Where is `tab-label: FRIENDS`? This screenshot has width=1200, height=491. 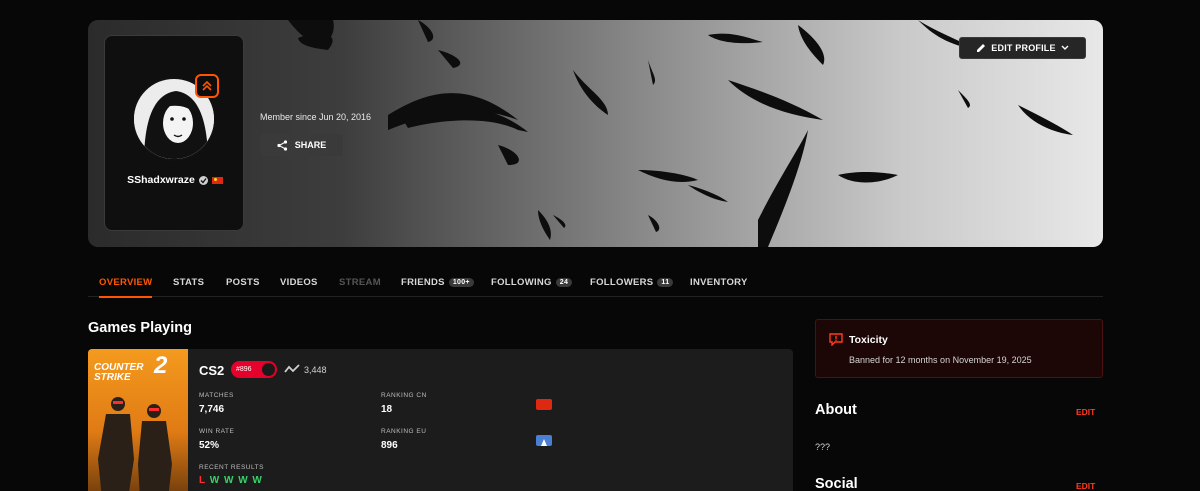 tab-label: FRIENDS is located at coordinates (423, 282).